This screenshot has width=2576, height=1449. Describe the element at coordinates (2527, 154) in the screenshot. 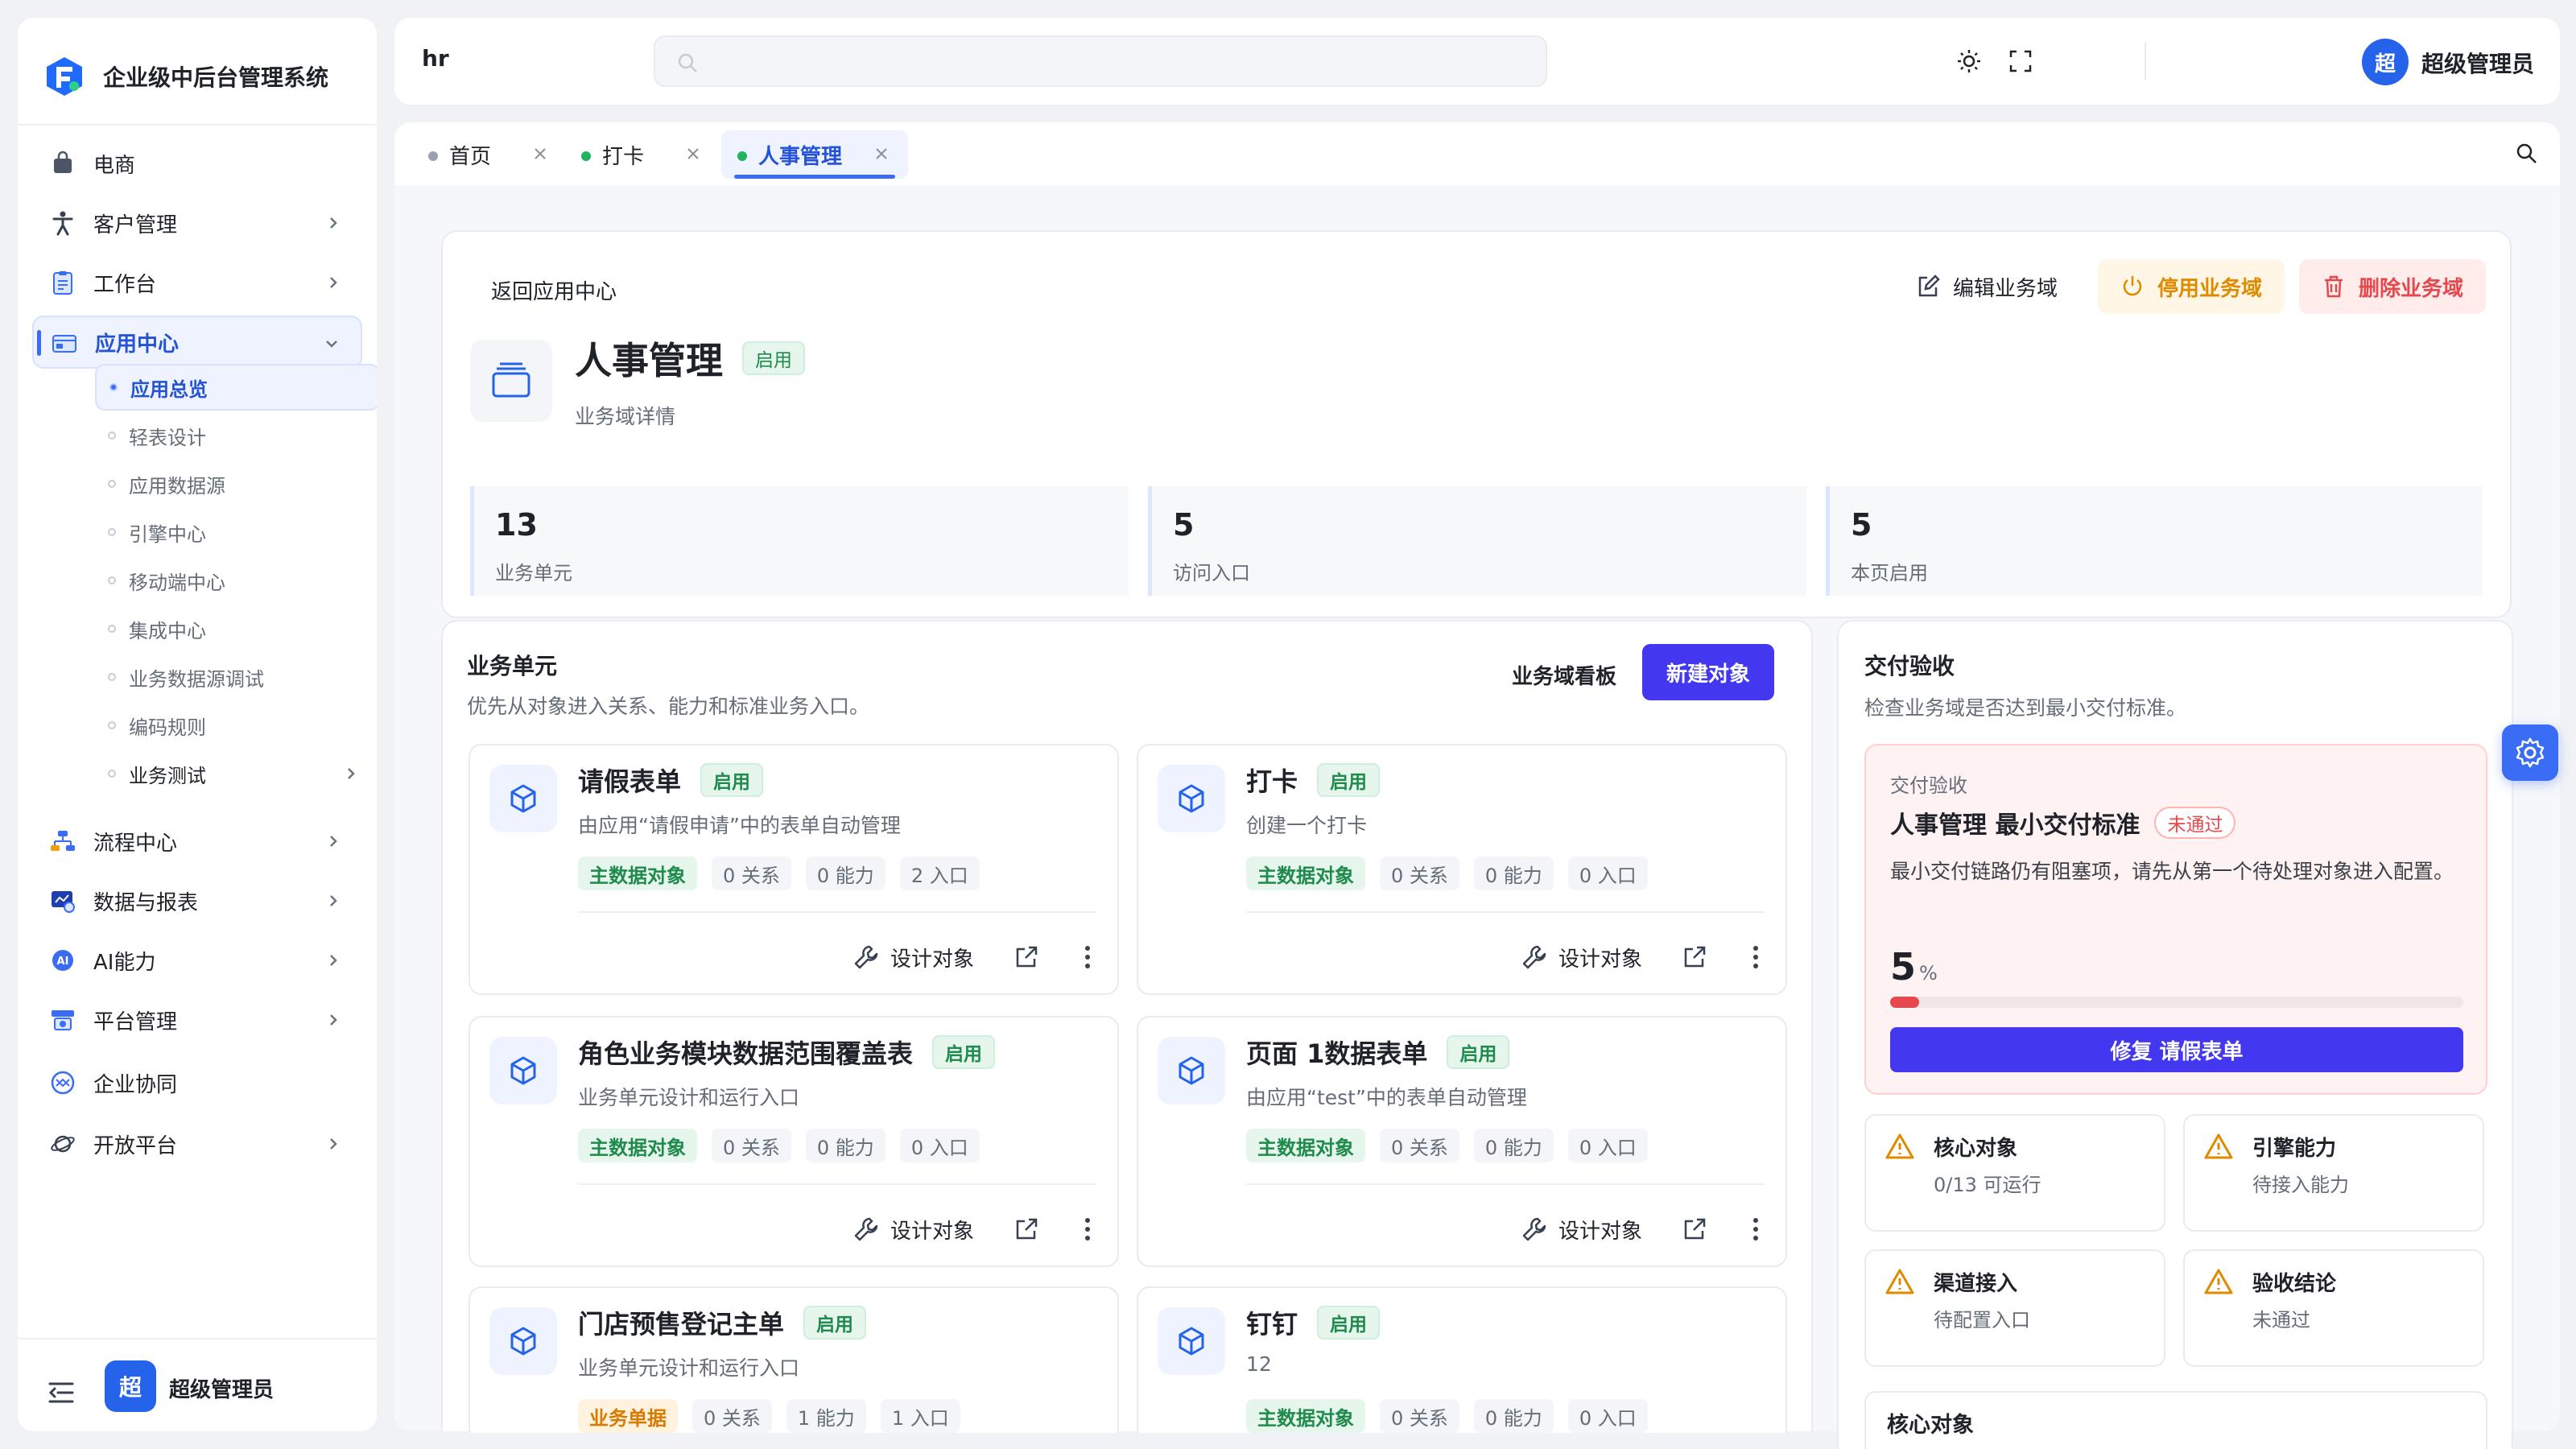

I see `tab-search-icon` at that location.